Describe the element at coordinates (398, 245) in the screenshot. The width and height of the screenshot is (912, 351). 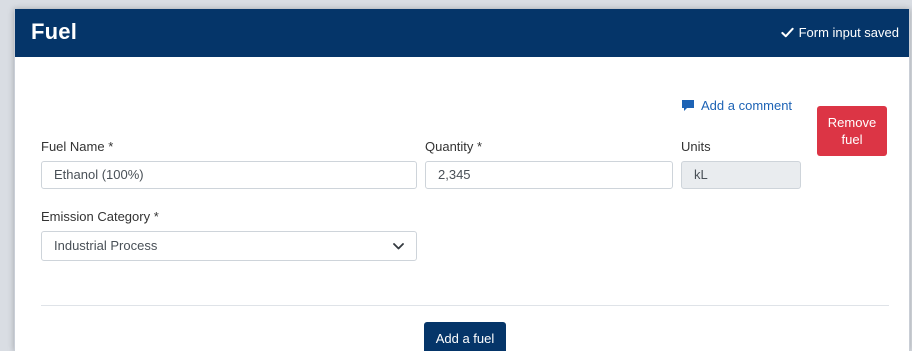
I see `chevron-down-icon` at that location.